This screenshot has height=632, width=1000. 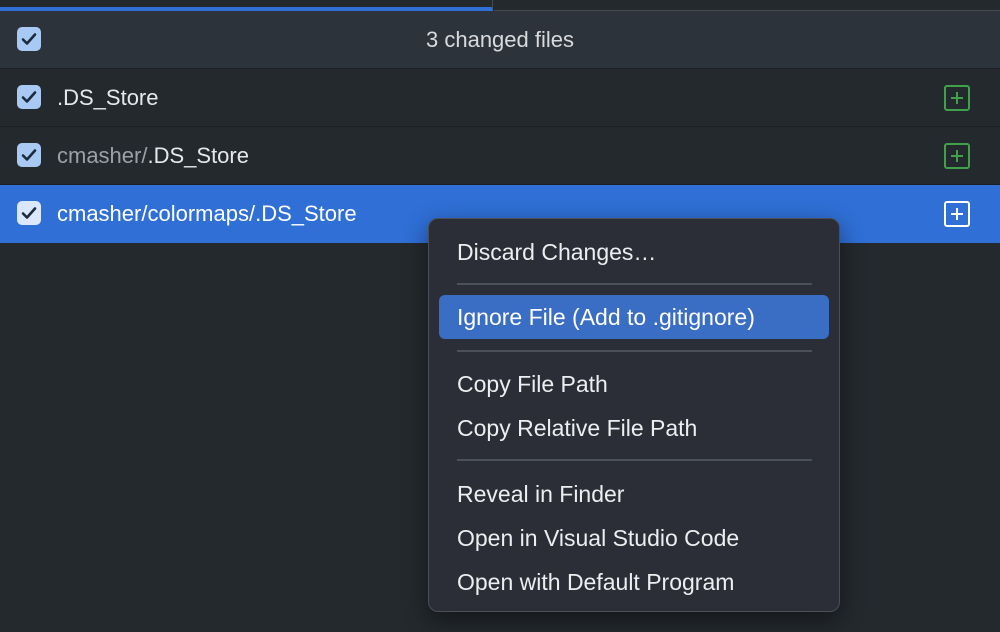 I want to click on file-path: cmasher/colormaps/.DS_Store, so click(x=207, y=213).